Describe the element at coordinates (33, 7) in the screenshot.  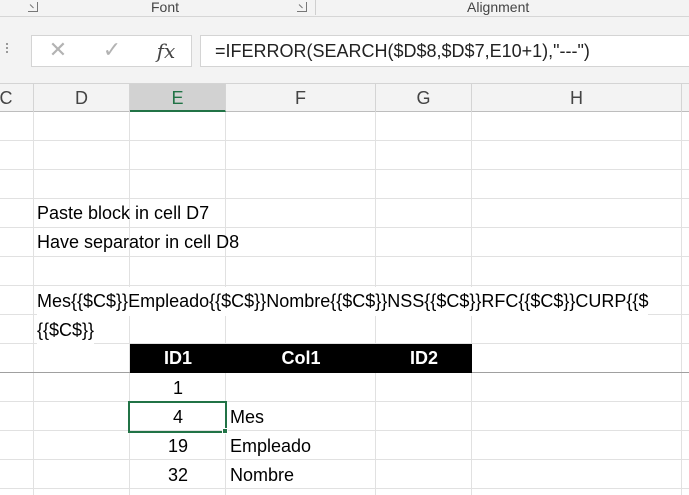
I see `dialog-launcher-icon` at that location.